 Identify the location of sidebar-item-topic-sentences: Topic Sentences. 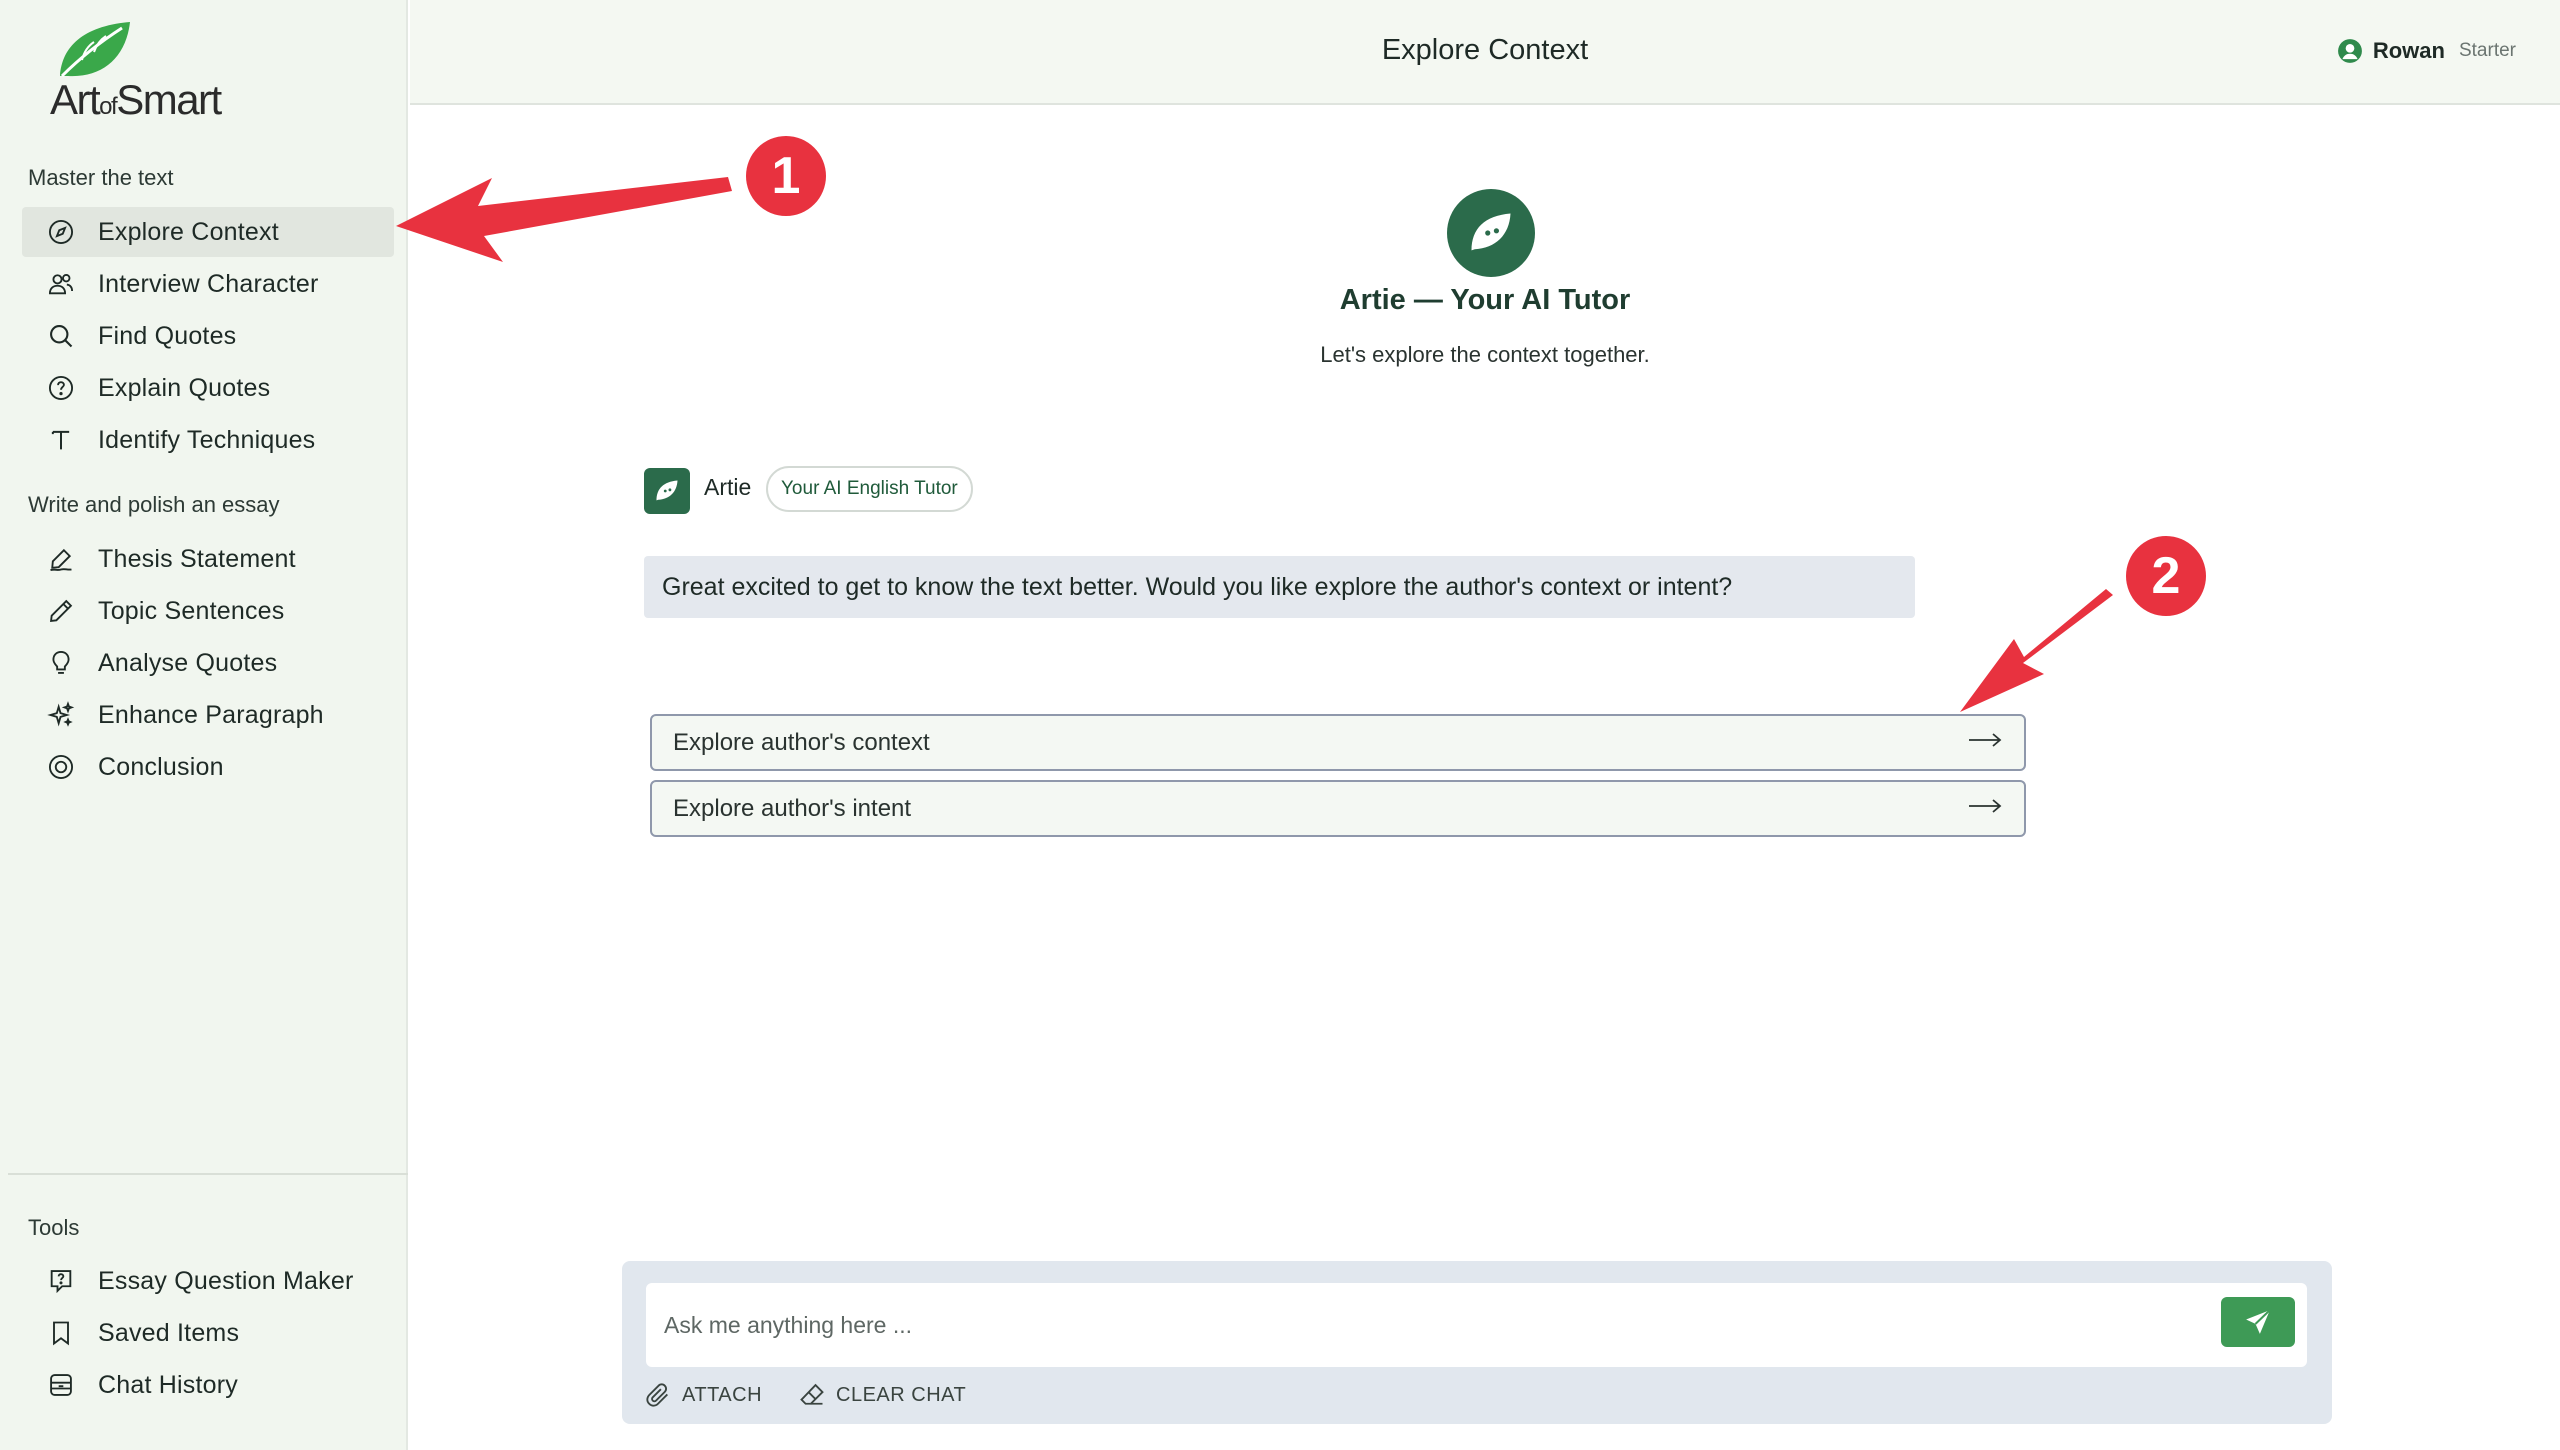
(208, 611).